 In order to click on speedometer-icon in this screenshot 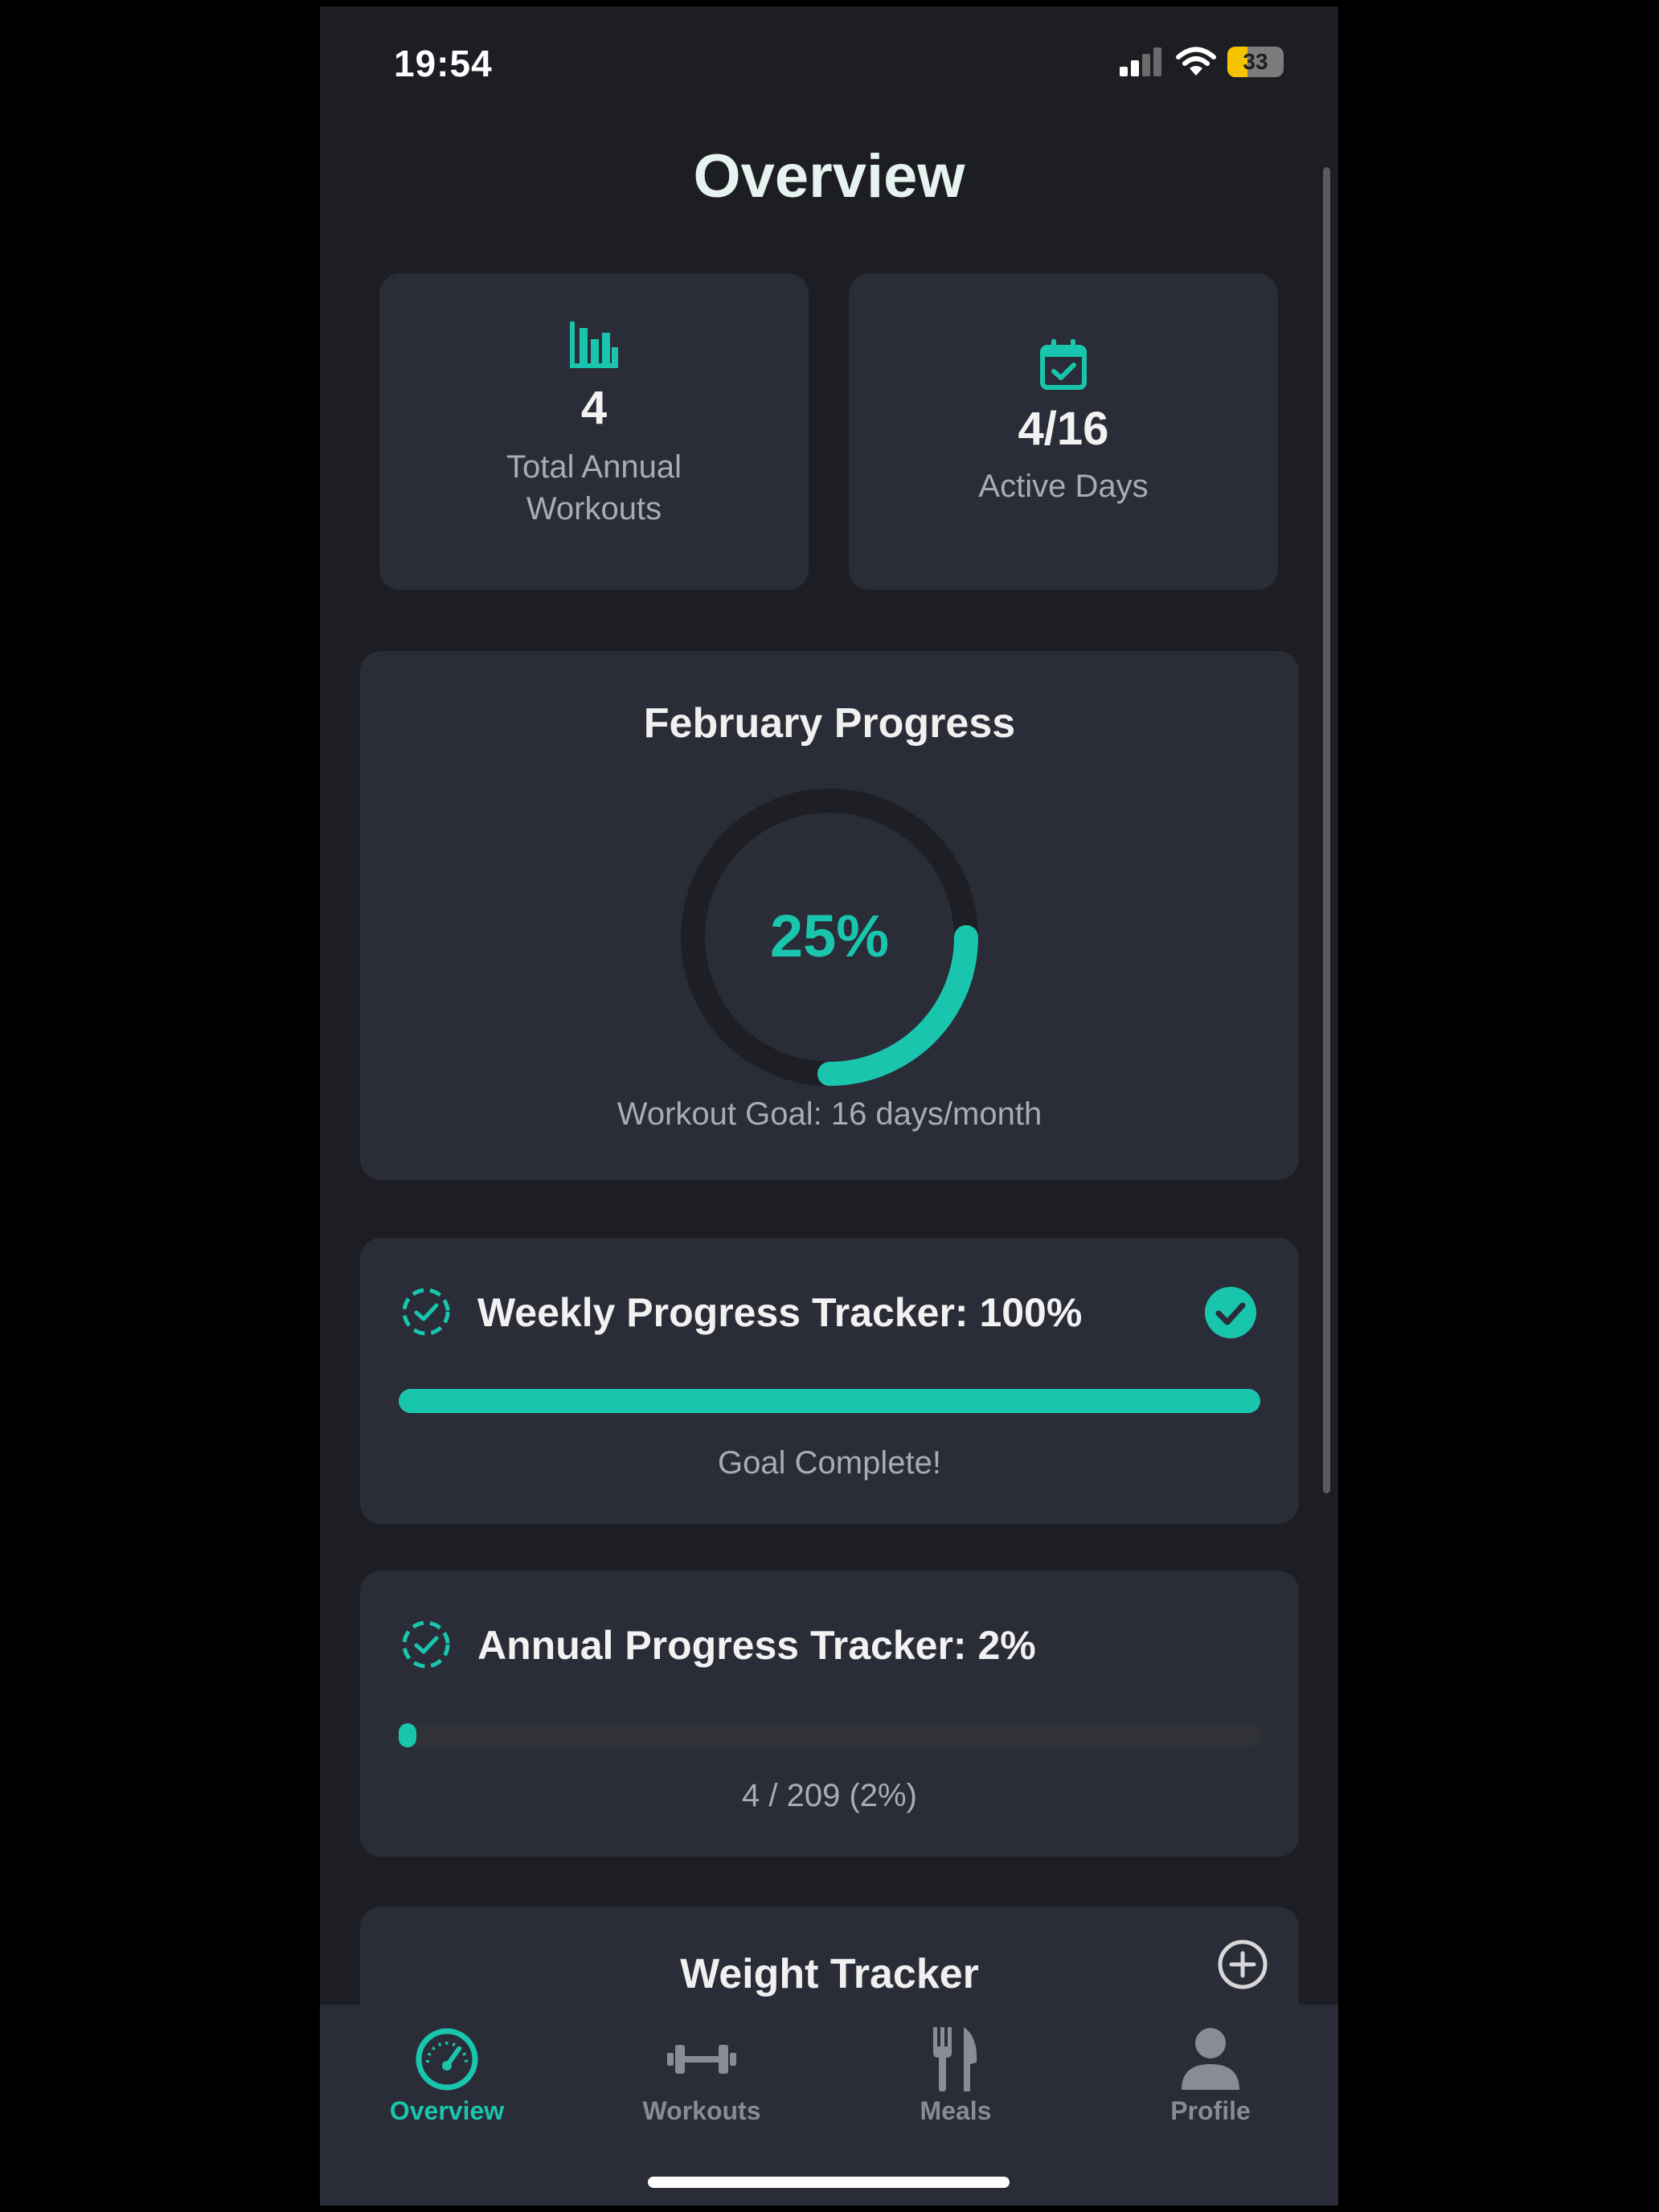, I will do `click(447, 2059)`.